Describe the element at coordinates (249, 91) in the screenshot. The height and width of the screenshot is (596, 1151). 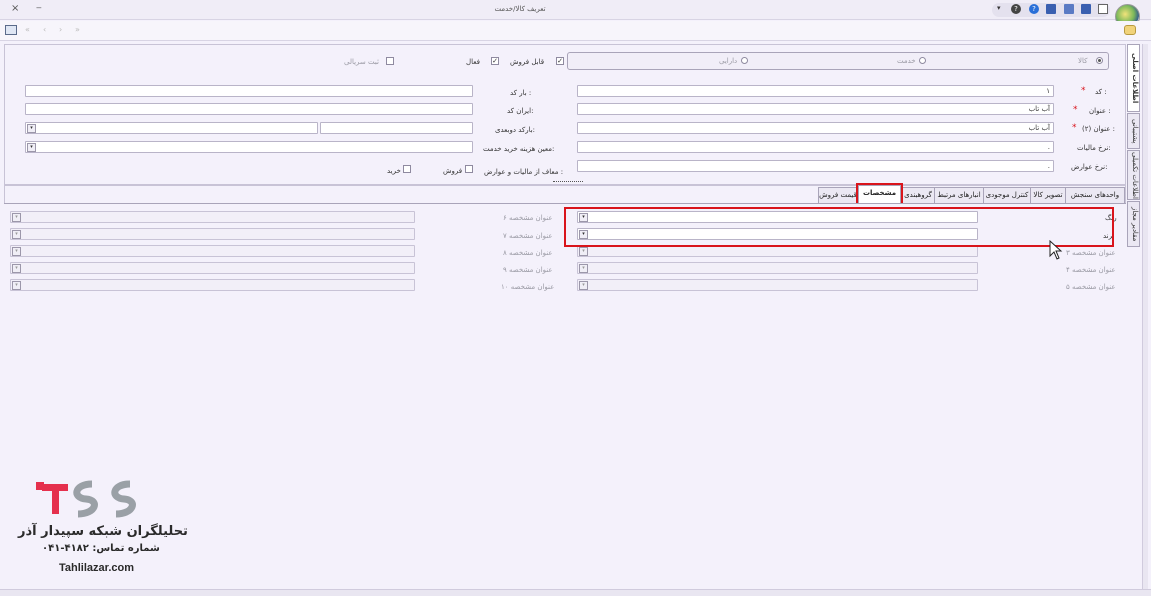
I see `barcode-input` at that location.